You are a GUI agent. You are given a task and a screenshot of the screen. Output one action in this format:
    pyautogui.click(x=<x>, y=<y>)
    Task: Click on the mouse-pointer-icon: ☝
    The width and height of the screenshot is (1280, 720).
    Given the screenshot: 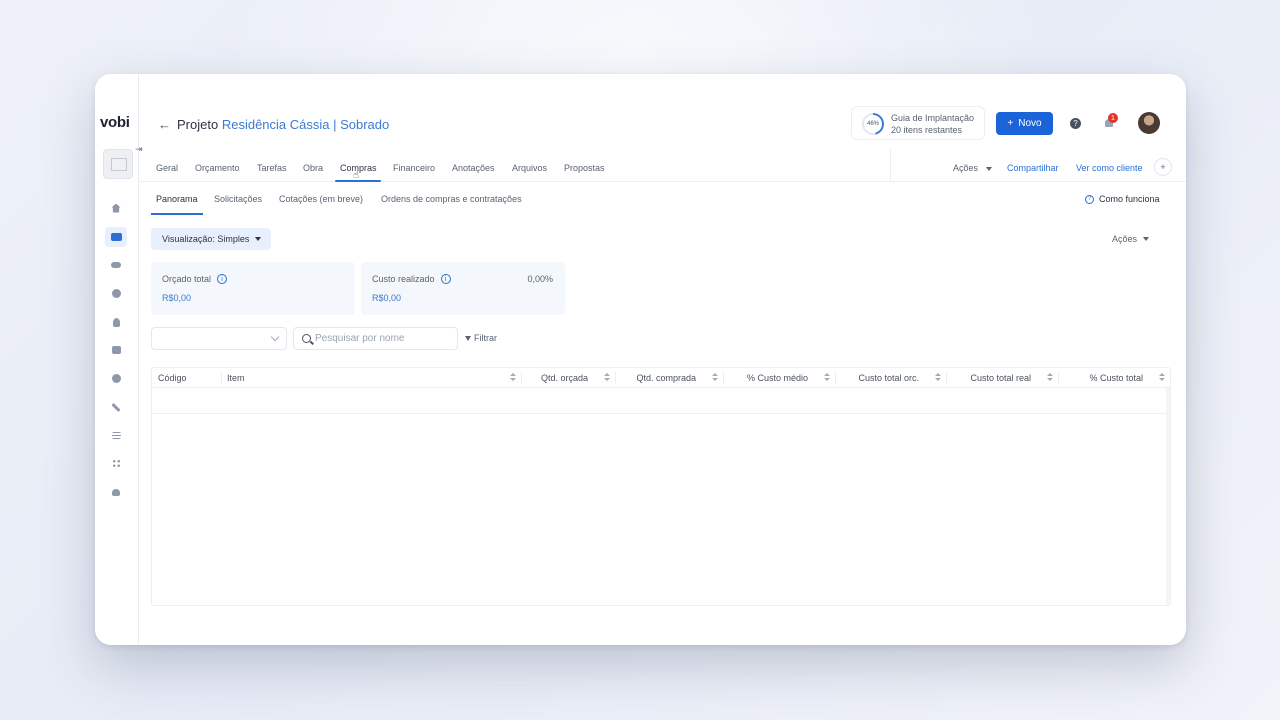 What is the action you would take?
    pyautogui.click(x=356, y=175)
    